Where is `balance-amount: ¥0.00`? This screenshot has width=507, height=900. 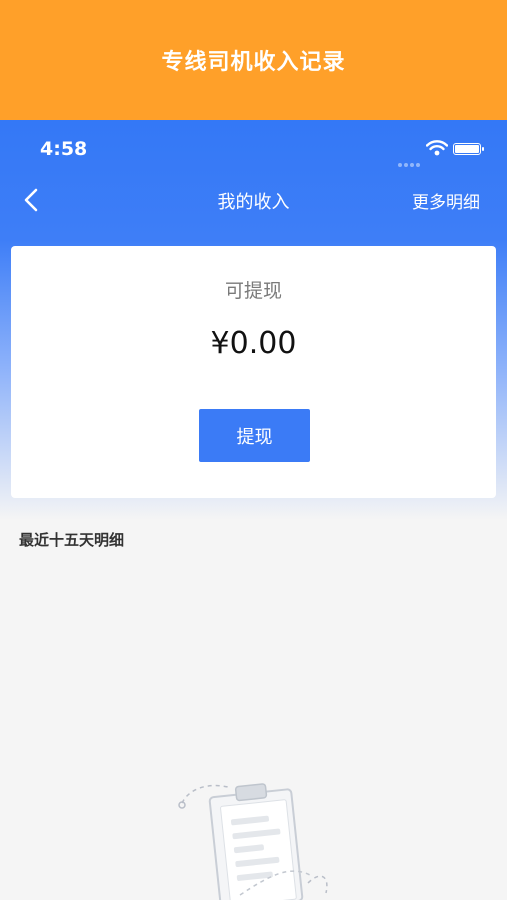 balance-amount: ¥0.00 is located at coordinates (253, 343).